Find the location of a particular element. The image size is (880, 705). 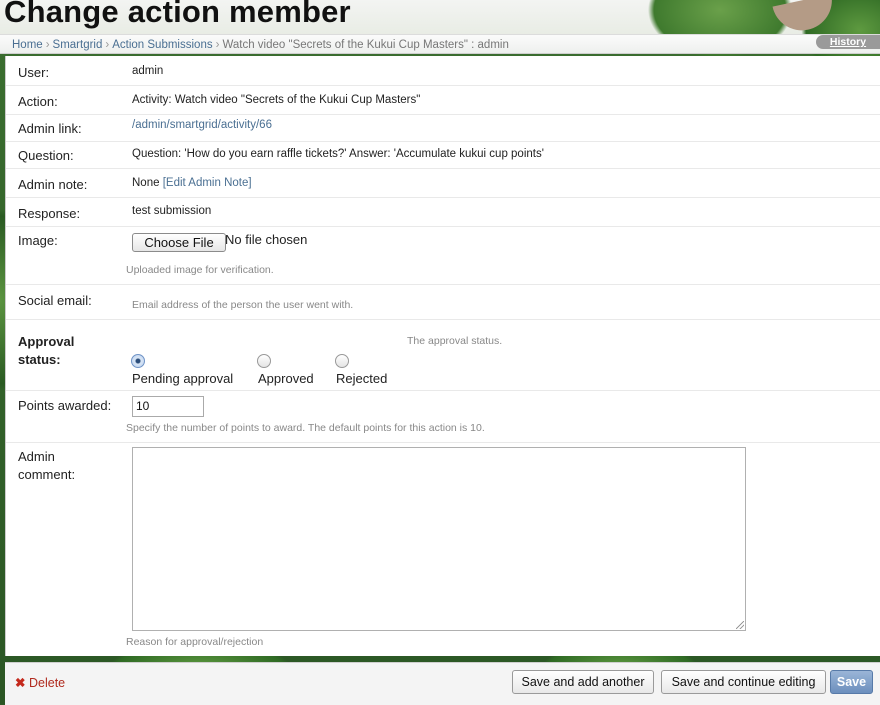

choose-file-button: Choose File is located at coordinates (179, 242).